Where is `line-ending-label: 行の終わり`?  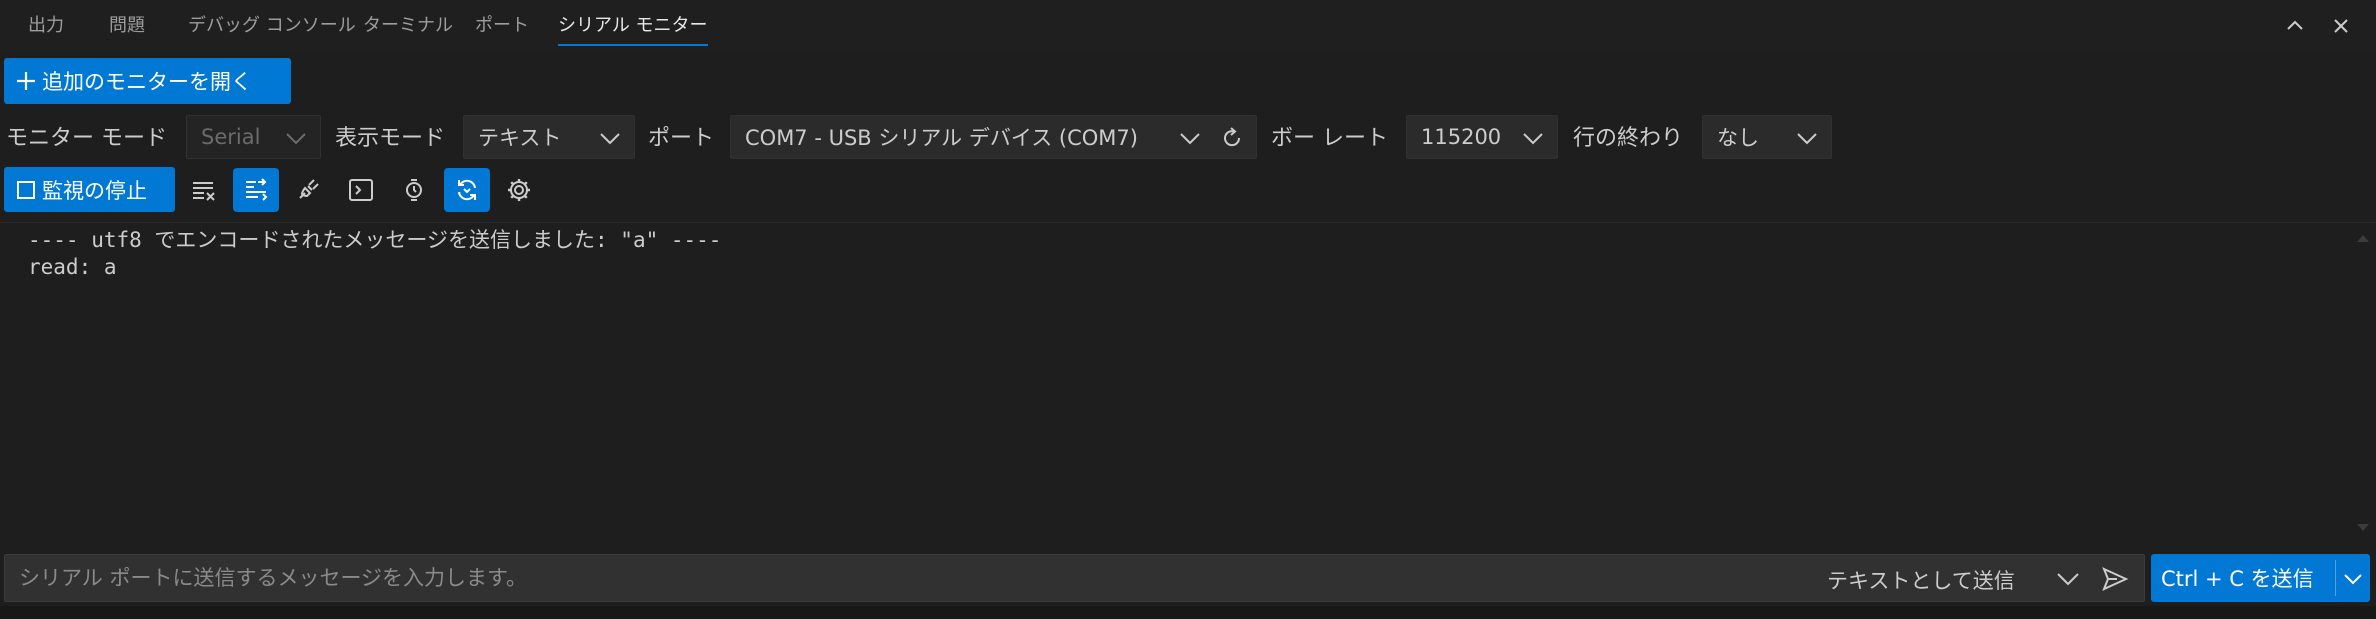
line-ending-label: 行の終わり is located at coordinates (1628, 138).